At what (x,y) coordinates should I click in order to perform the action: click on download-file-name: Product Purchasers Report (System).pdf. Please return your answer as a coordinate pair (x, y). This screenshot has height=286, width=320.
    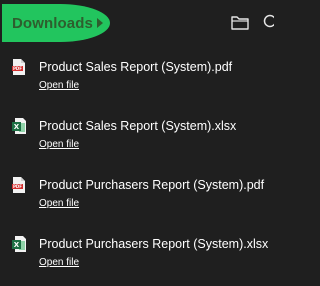
    Looking at the image, I should click on (151, 185).